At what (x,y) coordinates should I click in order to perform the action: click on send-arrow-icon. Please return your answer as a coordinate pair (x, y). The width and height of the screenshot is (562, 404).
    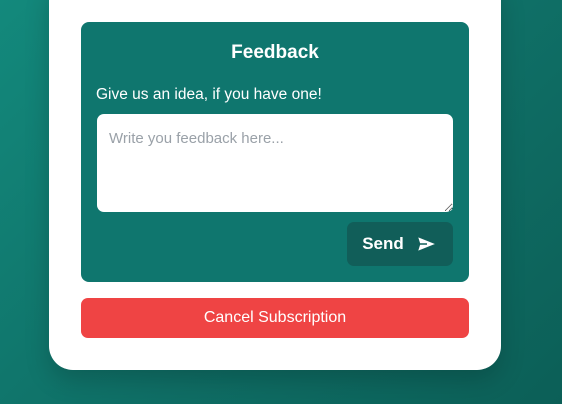
    Looking at the image, I should click on (426, 244).